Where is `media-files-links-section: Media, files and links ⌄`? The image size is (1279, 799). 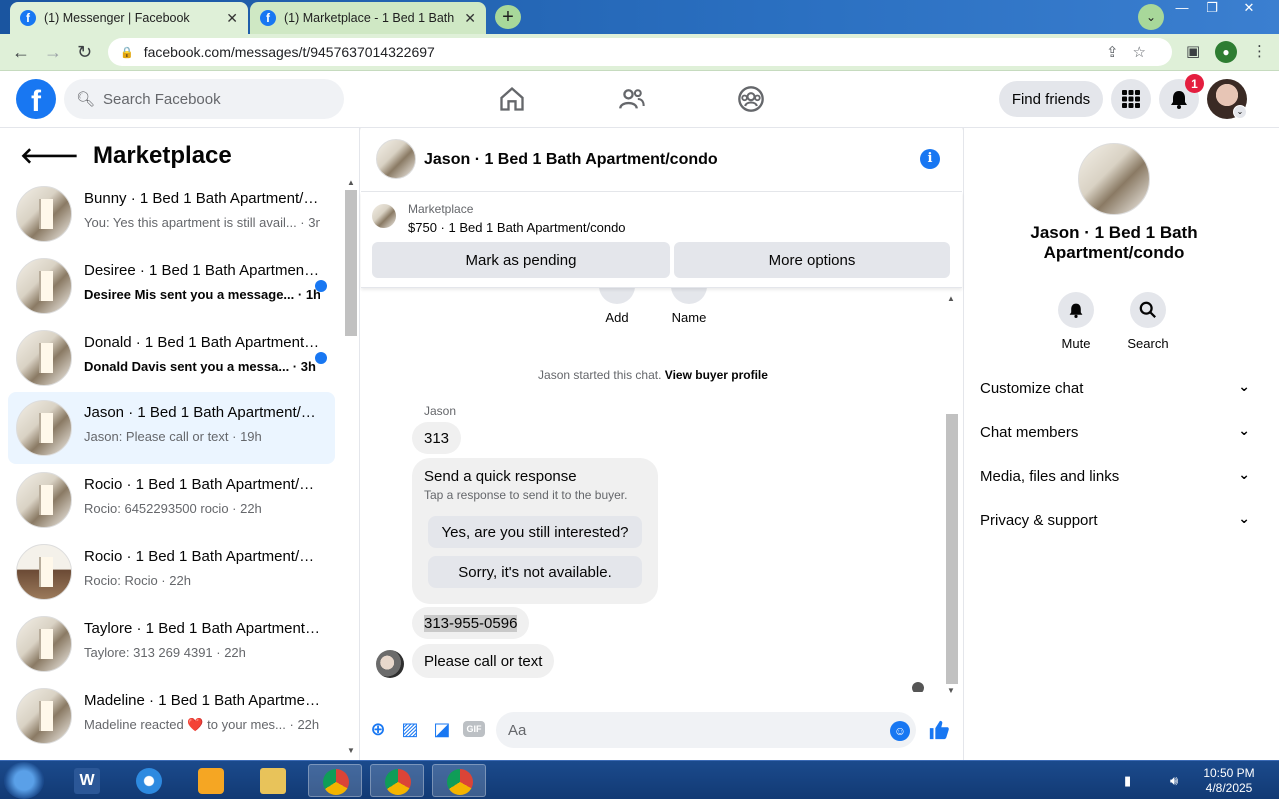 media-files-links-section: Media, files and links ⌄ is located at coordinates (1115, 476).